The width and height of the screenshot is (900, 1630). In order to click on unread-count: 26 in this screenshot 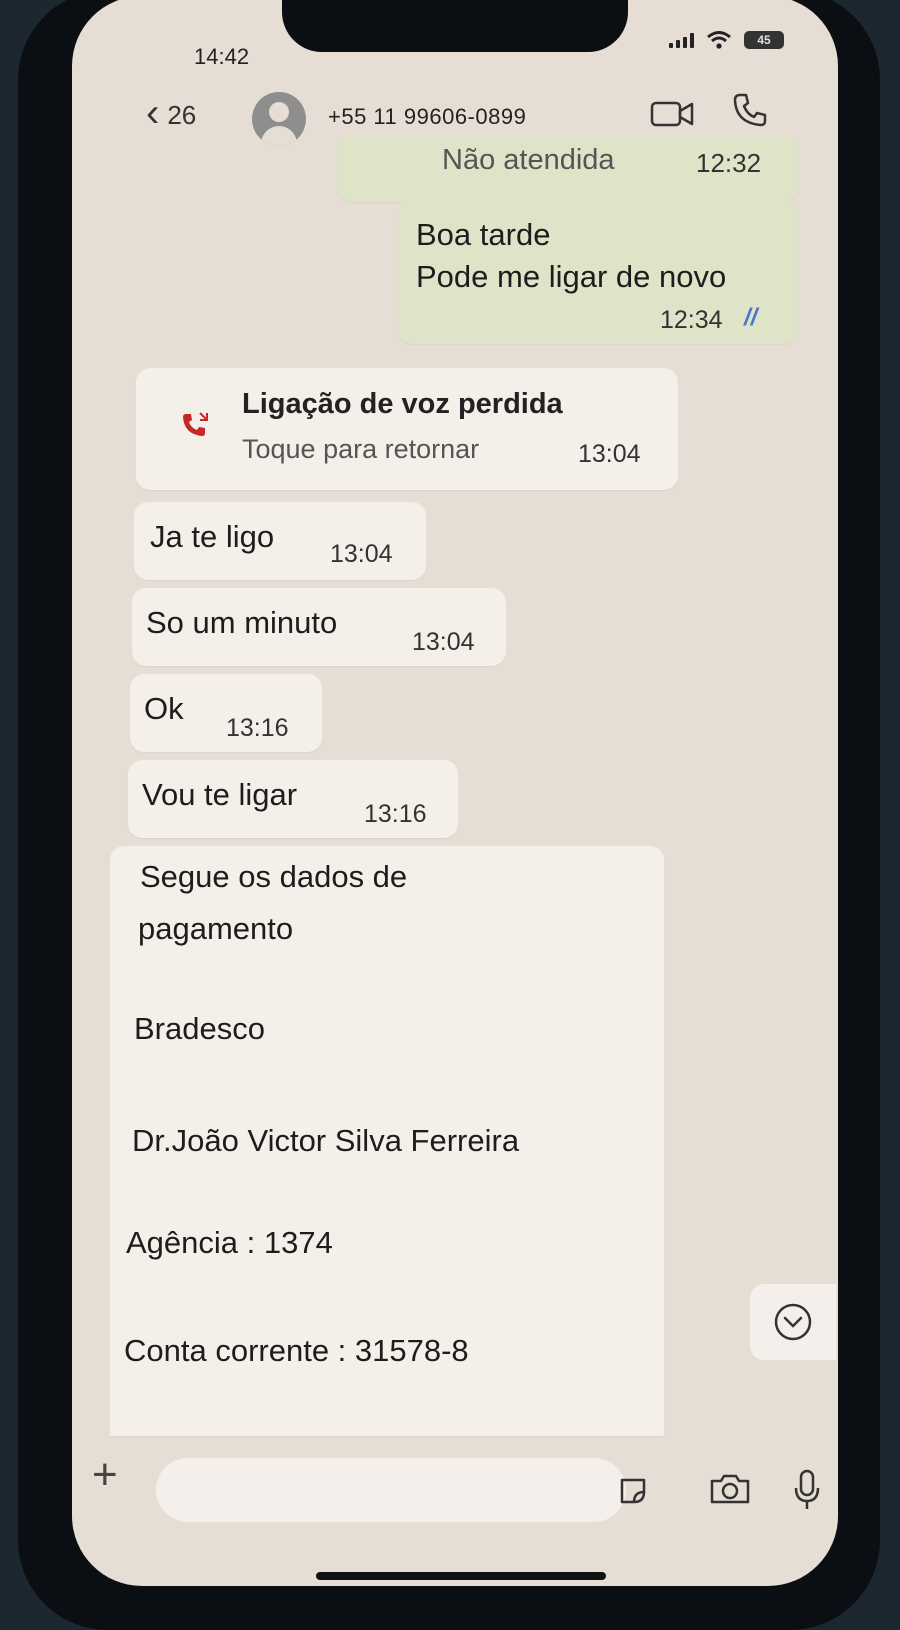, I will do `click(182, 115)`.